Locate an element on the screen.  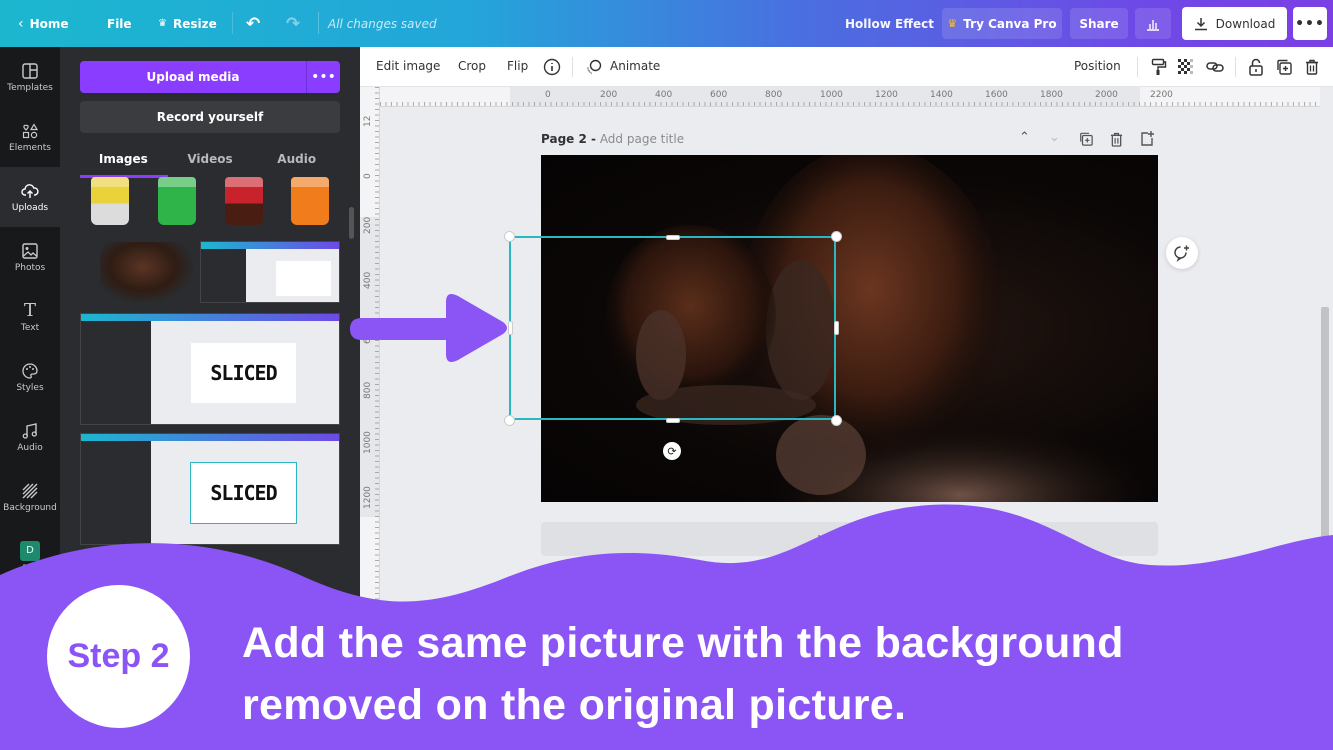
elements-icon is located at coordinates (30, 130).